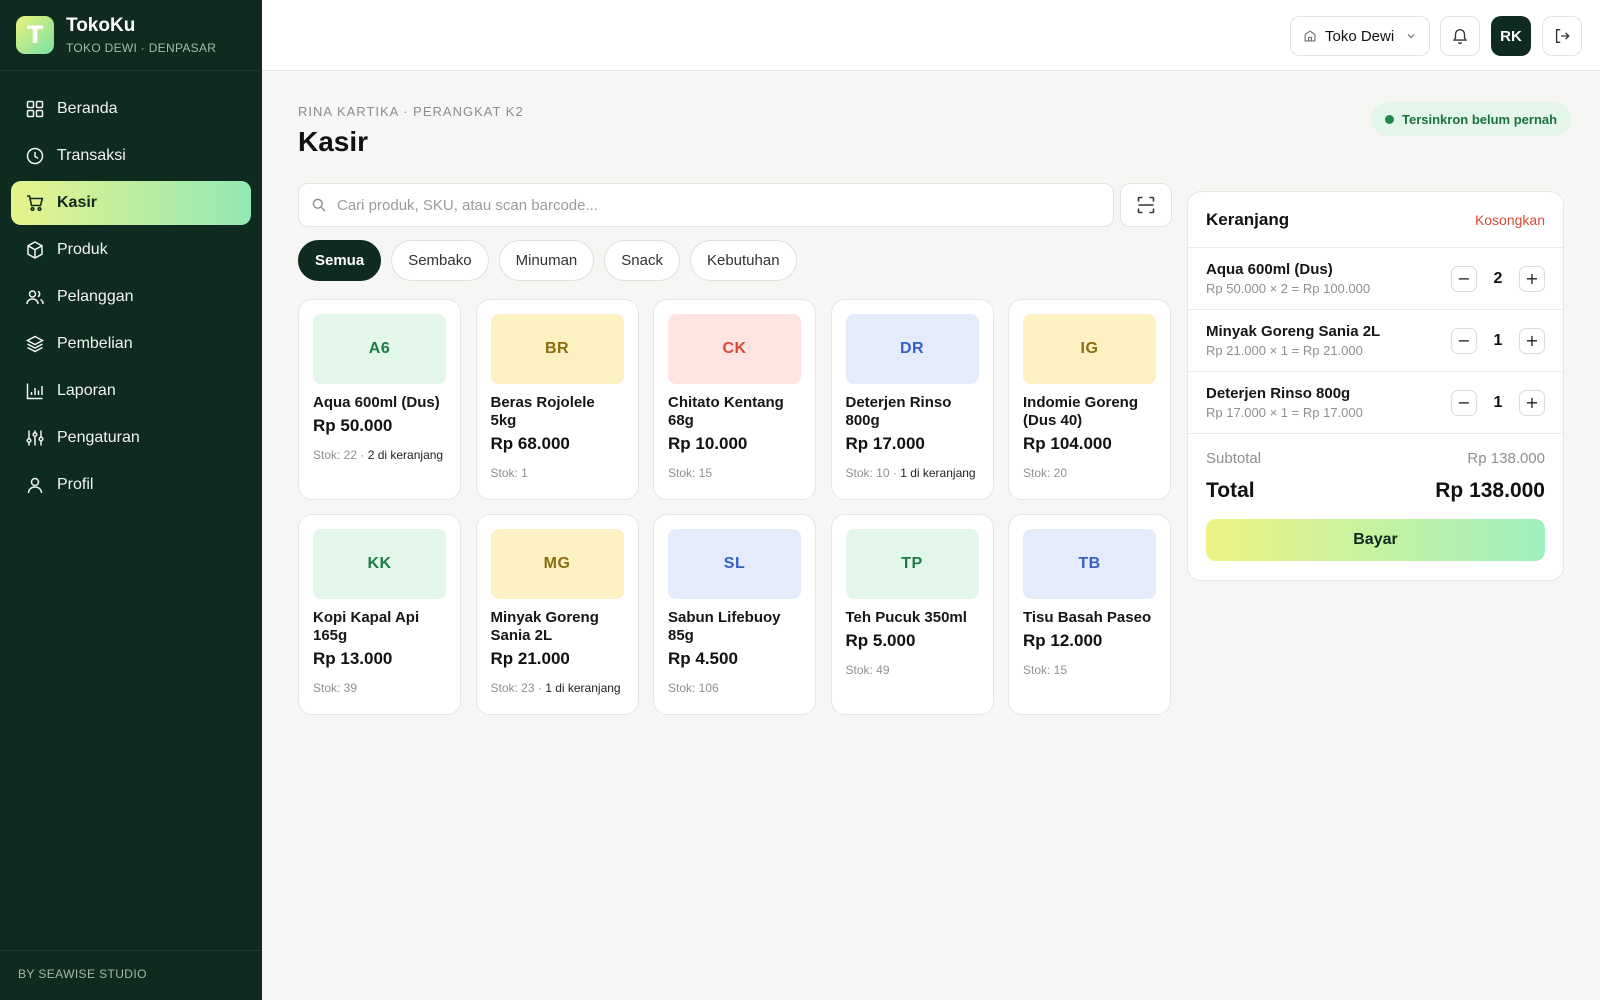  What do you see at coordinates (1389, 119) in the screenshot?
I see `status-dot` at bounding box center [1389, 119].